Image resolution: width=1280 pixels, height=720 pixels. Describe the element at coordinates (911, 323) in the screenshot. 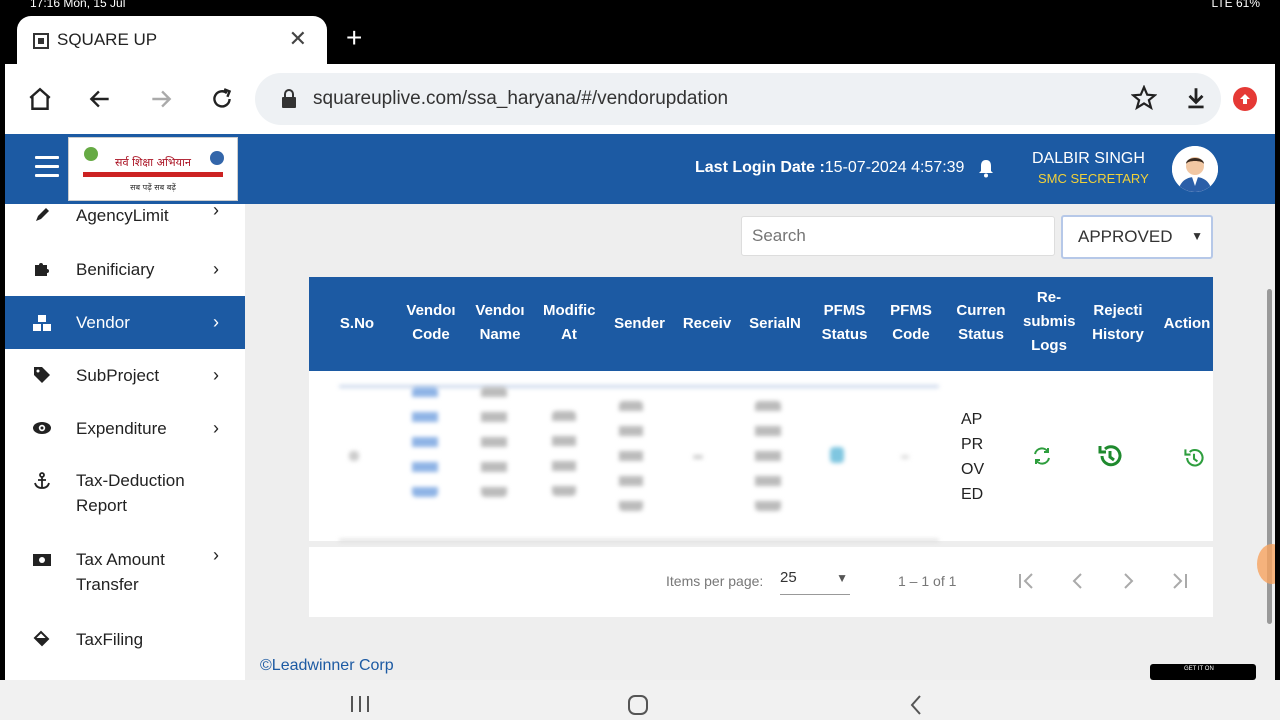

I see `col-pfms-code: PFMS Code` at that location.